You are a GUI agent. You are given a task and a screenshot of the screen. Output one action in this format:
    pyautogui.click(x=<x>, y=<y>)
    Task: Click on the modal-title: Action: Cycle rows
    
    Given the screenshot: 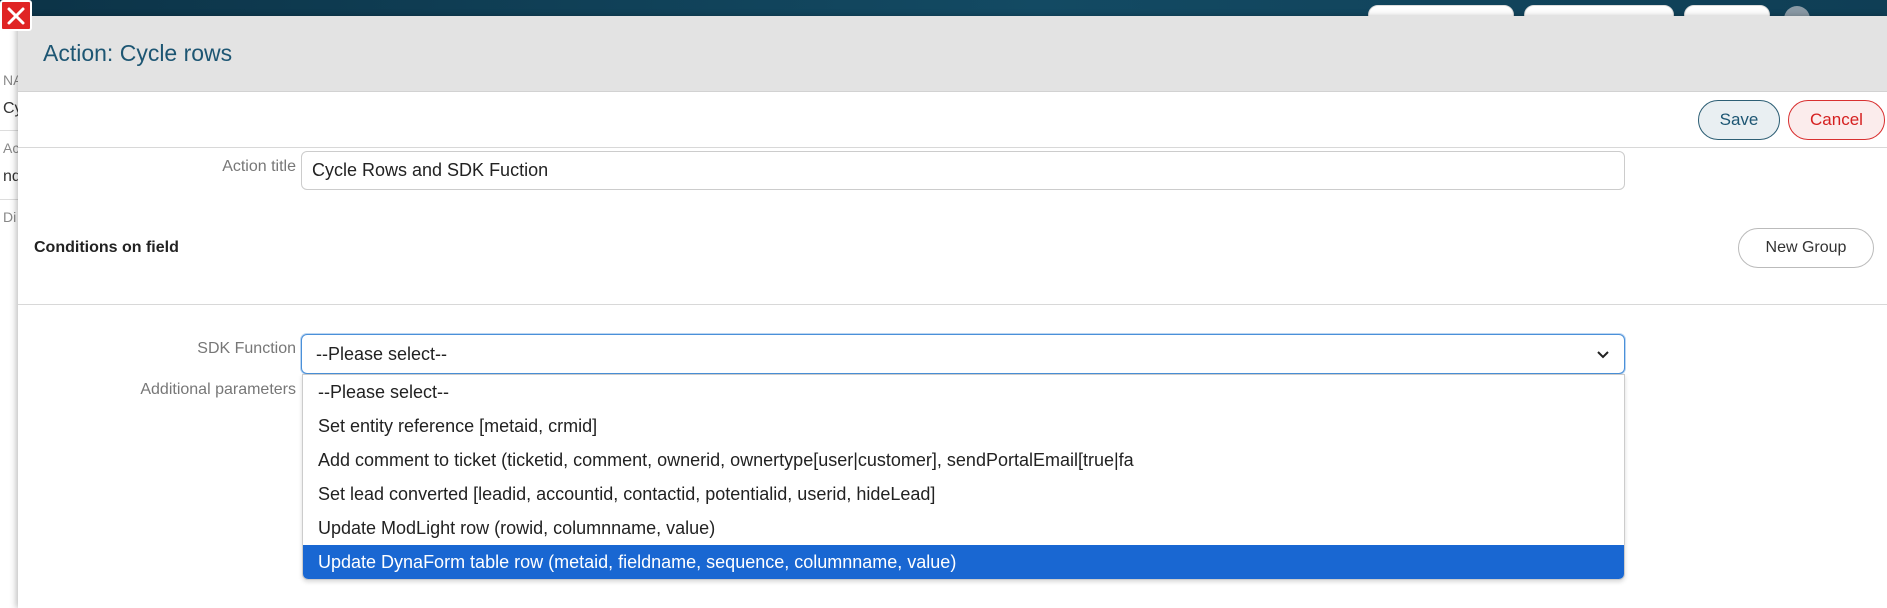 What is the action you would take?
    pyautogui.click(x=138, y=53)
    